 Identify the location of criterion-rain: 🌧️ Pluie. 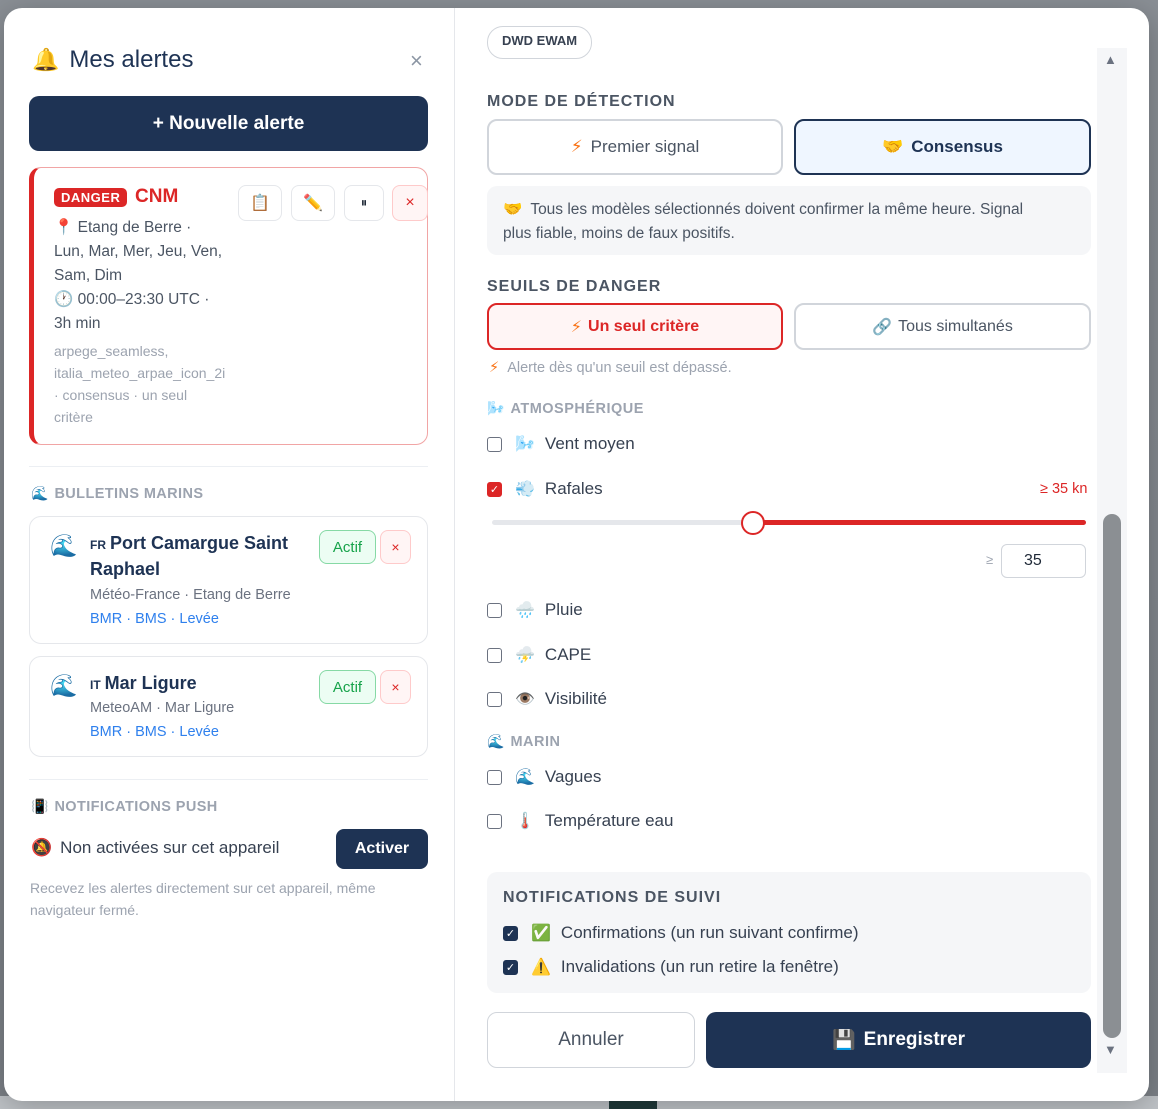
(535, 610).